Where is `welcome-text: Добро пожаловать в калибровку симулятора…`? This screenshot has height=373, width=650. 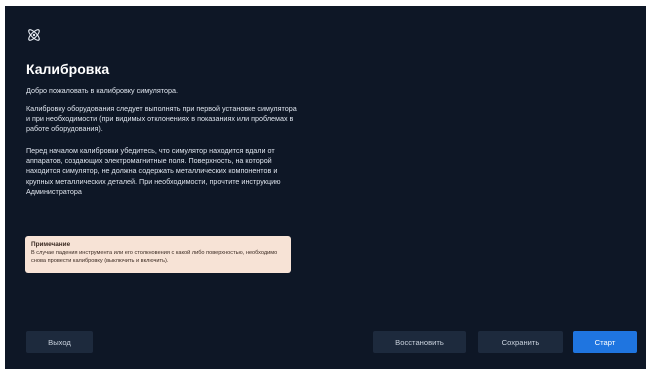 welcome-text: Добро пожаловать в калибровку симулятора… is located at coordinates (102, 90).